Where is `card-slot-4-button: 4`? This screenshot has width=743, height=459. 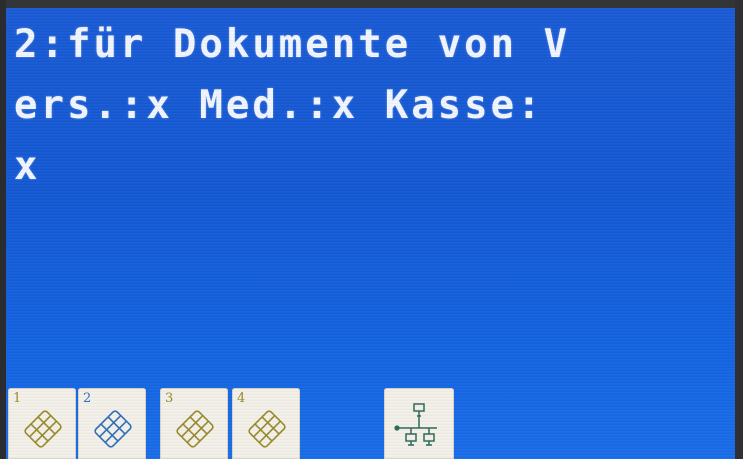
card-slot-4-button: 4 is located at coordinates (266, 423).